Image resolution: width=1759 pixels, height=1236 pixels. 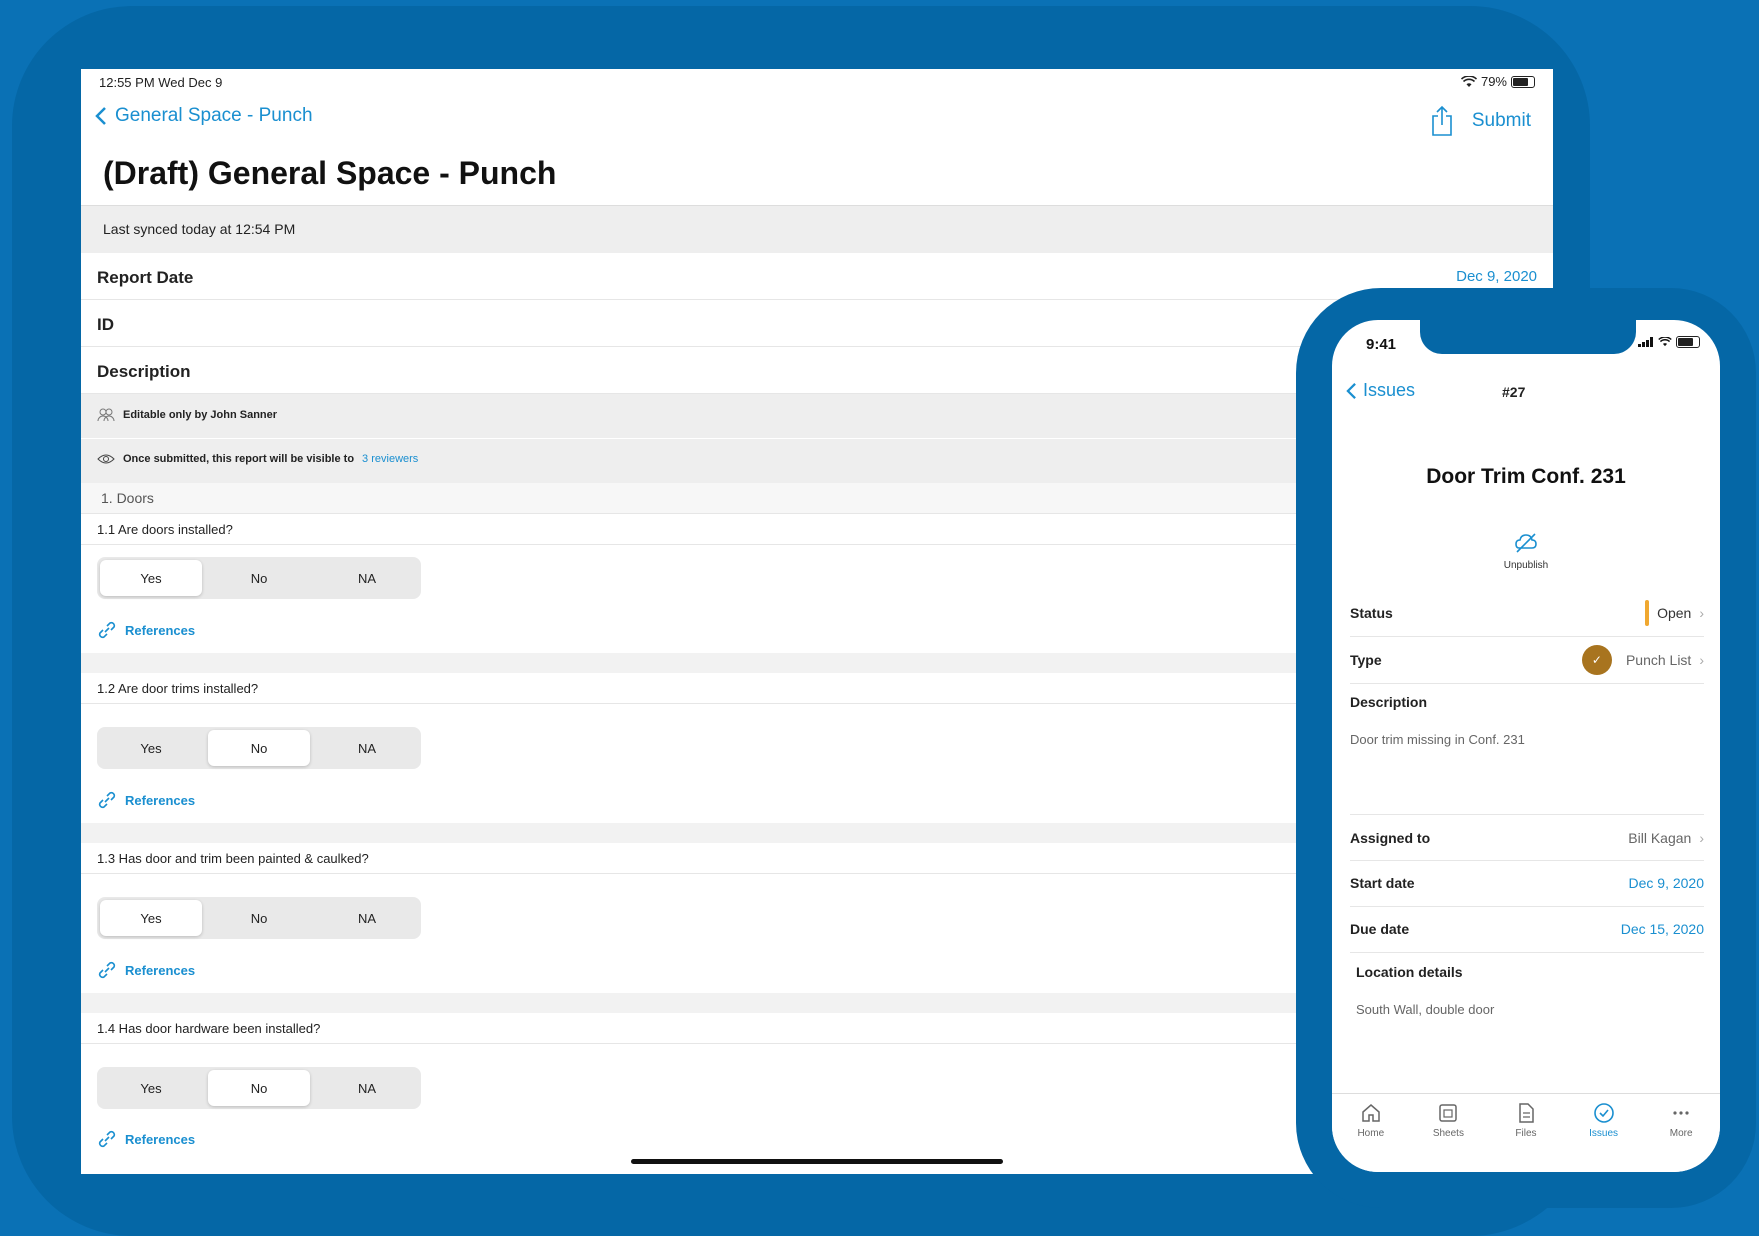 What do you see at coordinates (1526, 545) in the screenshot?
I see `unpublish-button` at bounding box center [1526, 545].